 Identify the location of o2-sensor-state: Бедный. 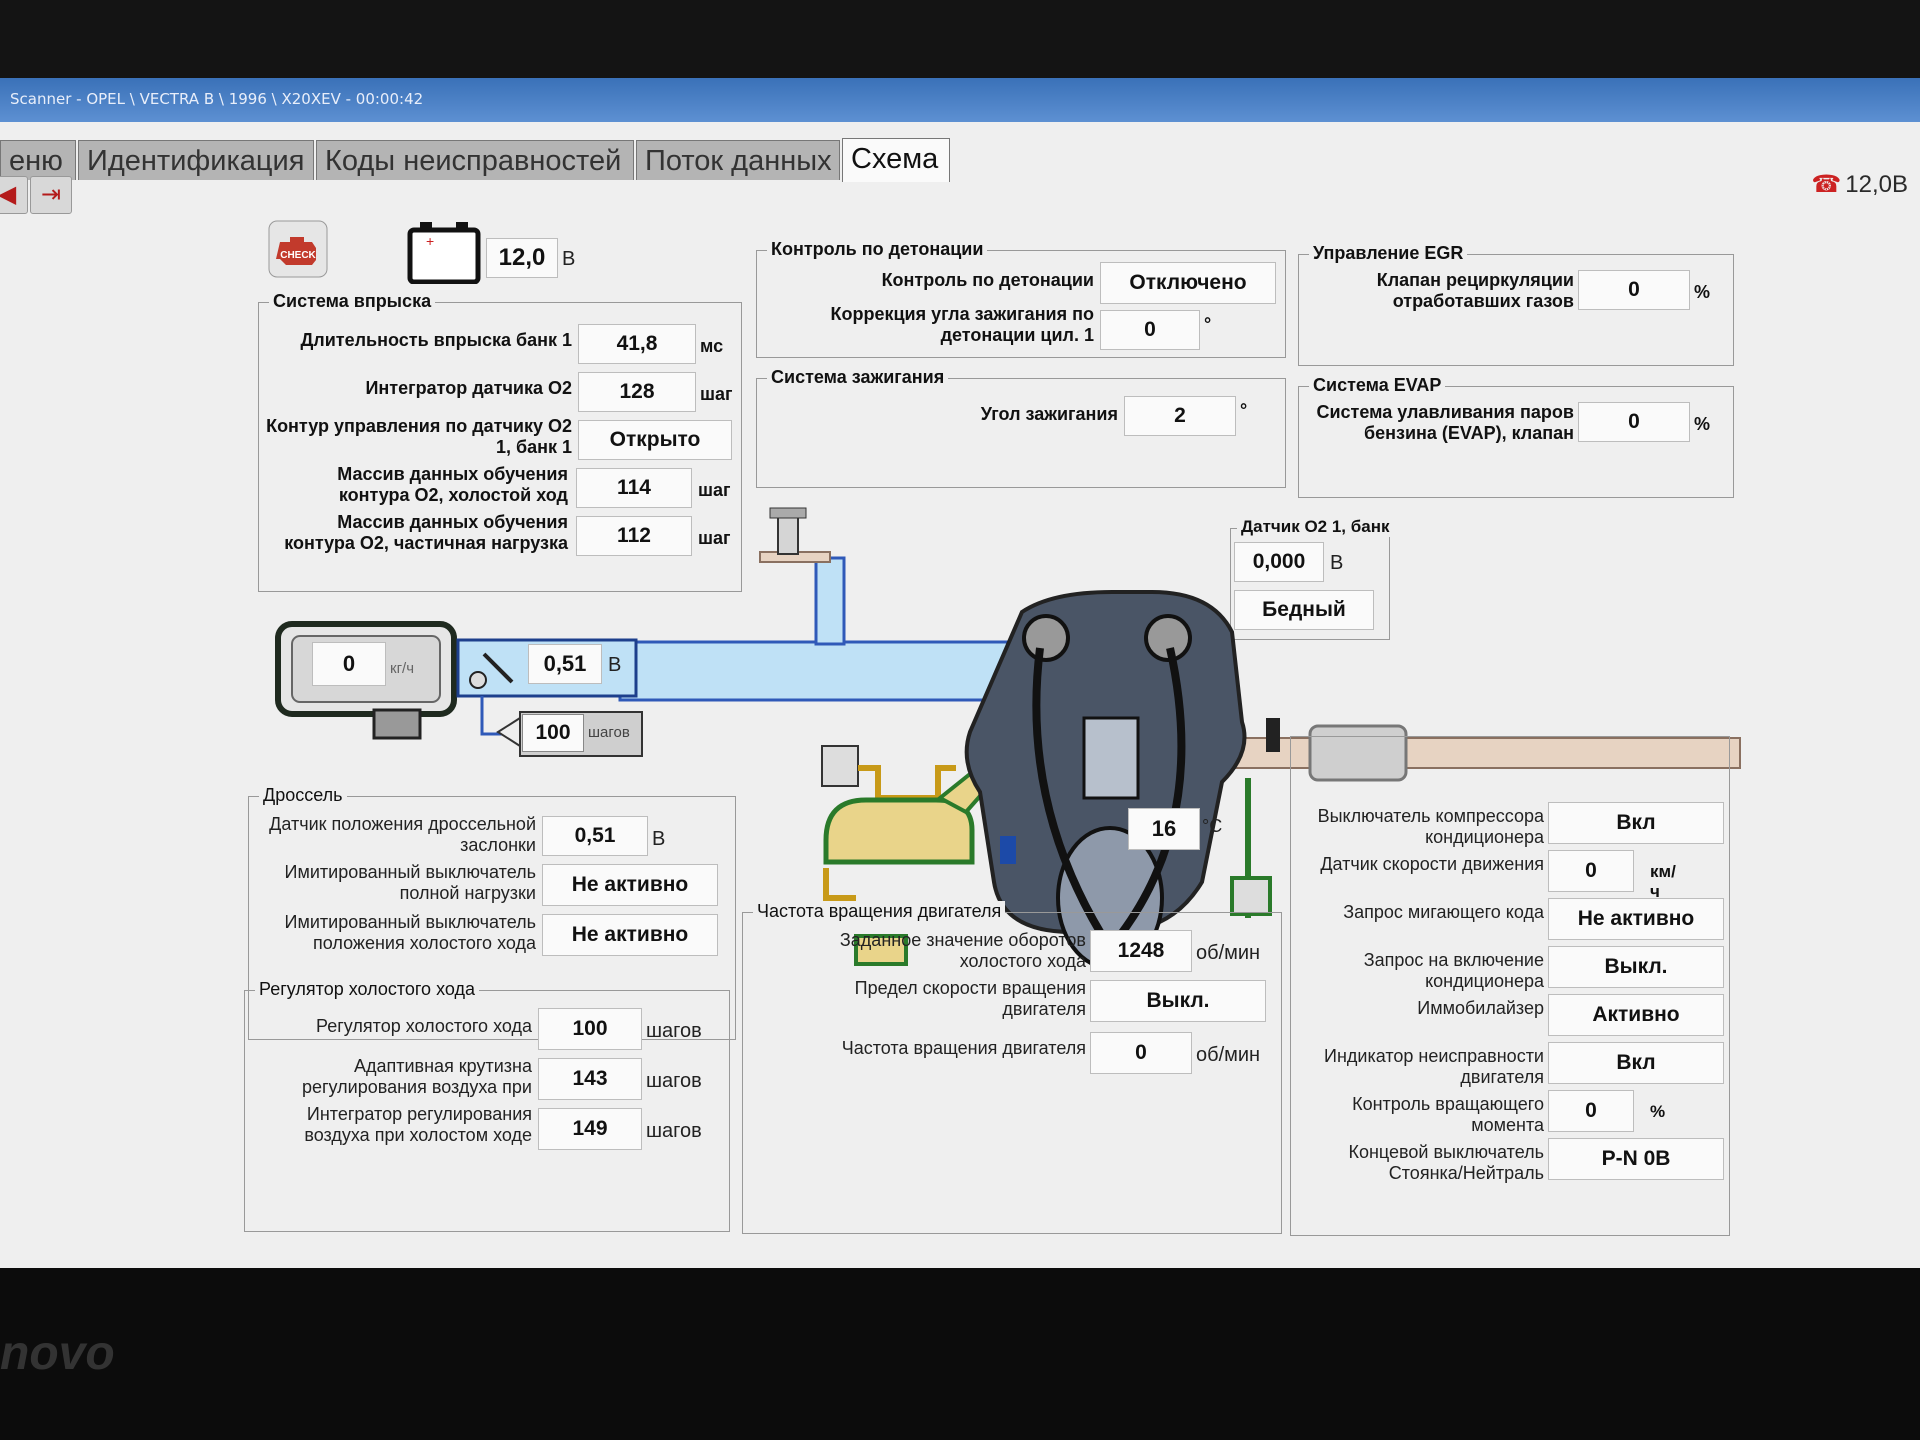
(1304, 610).